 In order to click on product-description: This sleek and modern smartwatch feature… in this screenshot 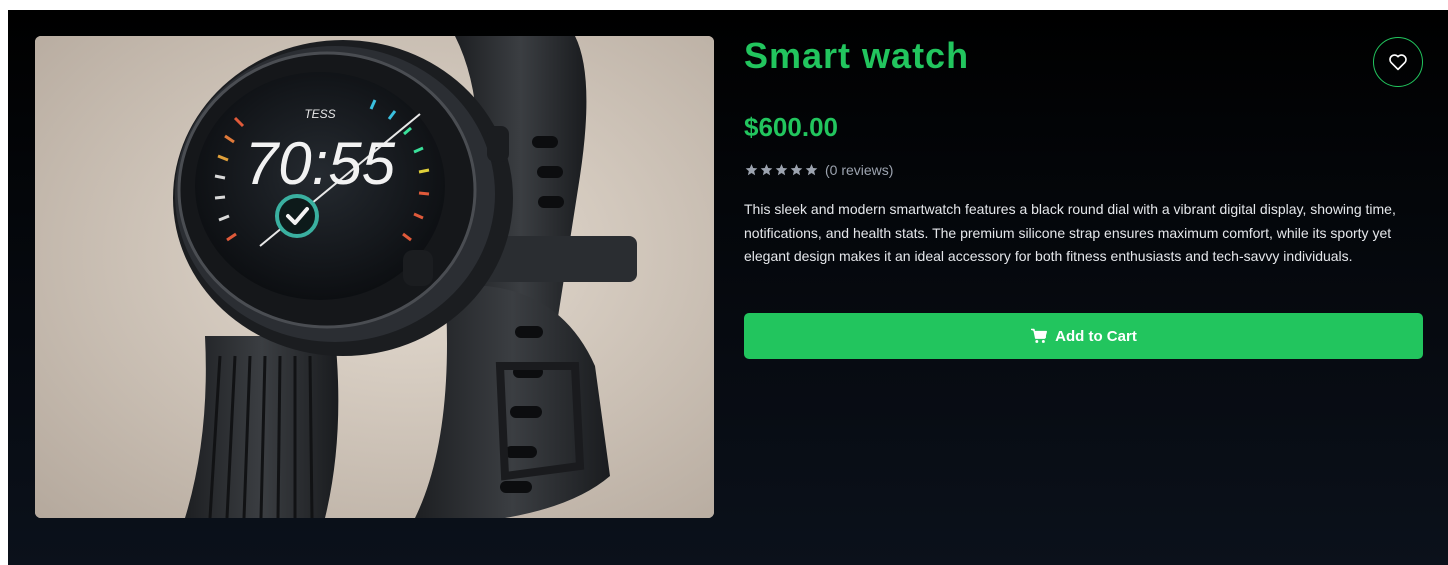, I will do `click(1070, 232)`.